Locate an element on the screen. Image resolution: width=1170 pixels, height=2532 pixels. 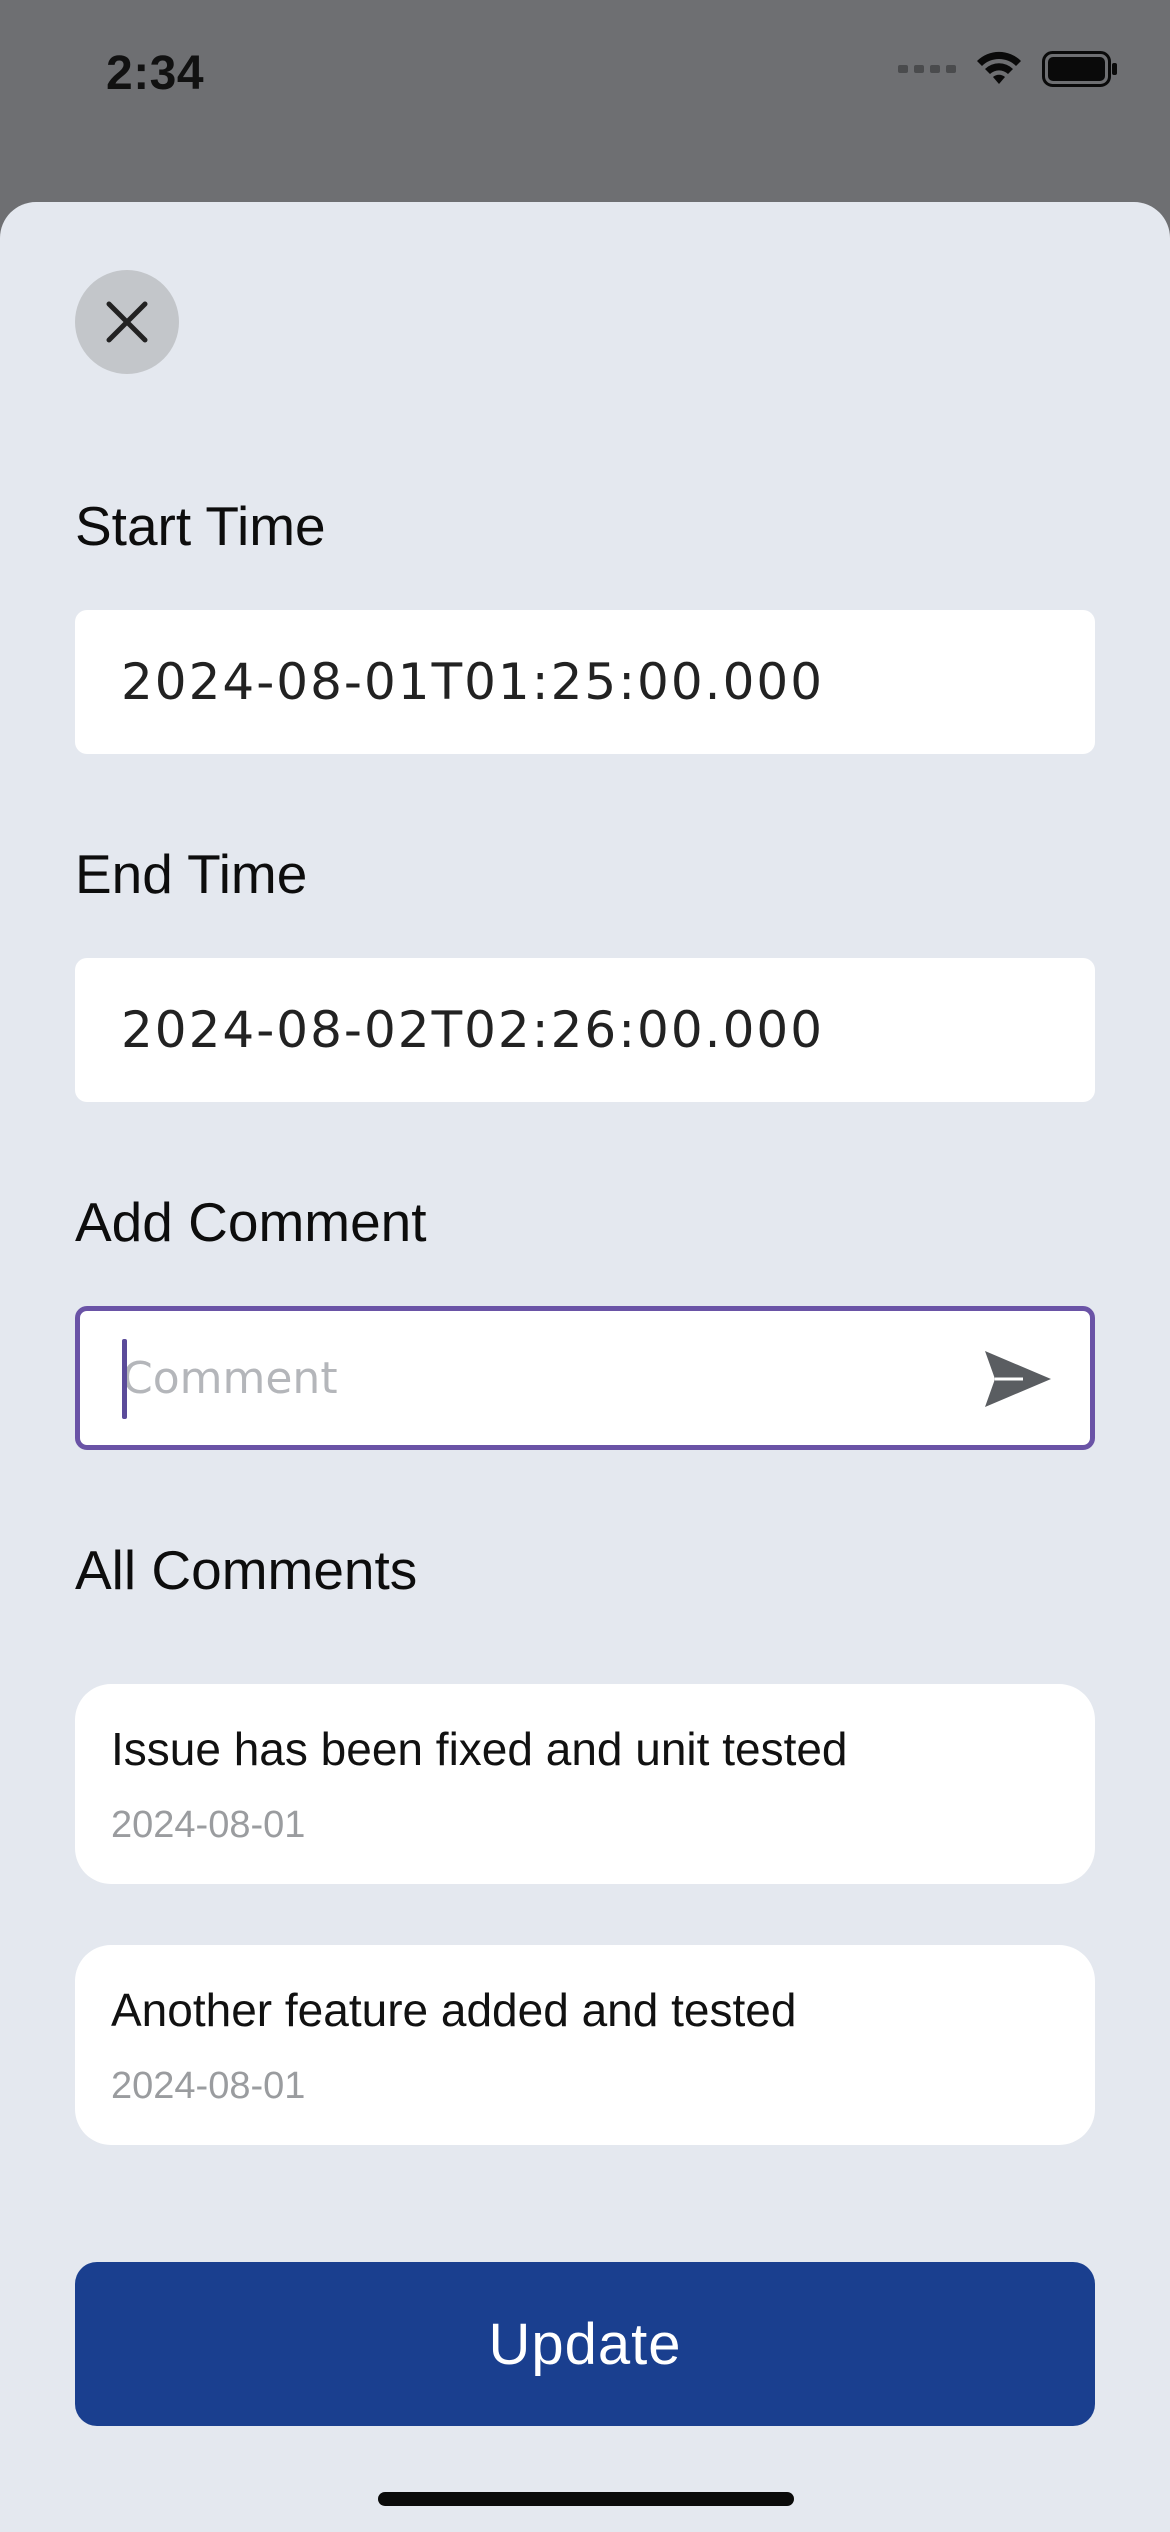
battery-icon is located at coordinates (1079, 69).